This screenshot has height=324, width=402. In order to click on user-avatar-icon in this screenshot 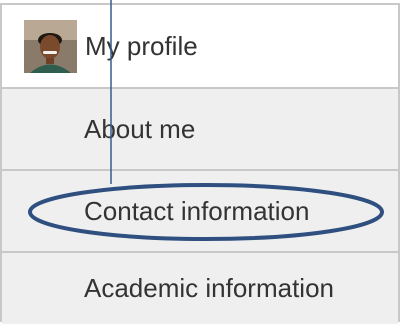, I will do `click(50, 46)`.